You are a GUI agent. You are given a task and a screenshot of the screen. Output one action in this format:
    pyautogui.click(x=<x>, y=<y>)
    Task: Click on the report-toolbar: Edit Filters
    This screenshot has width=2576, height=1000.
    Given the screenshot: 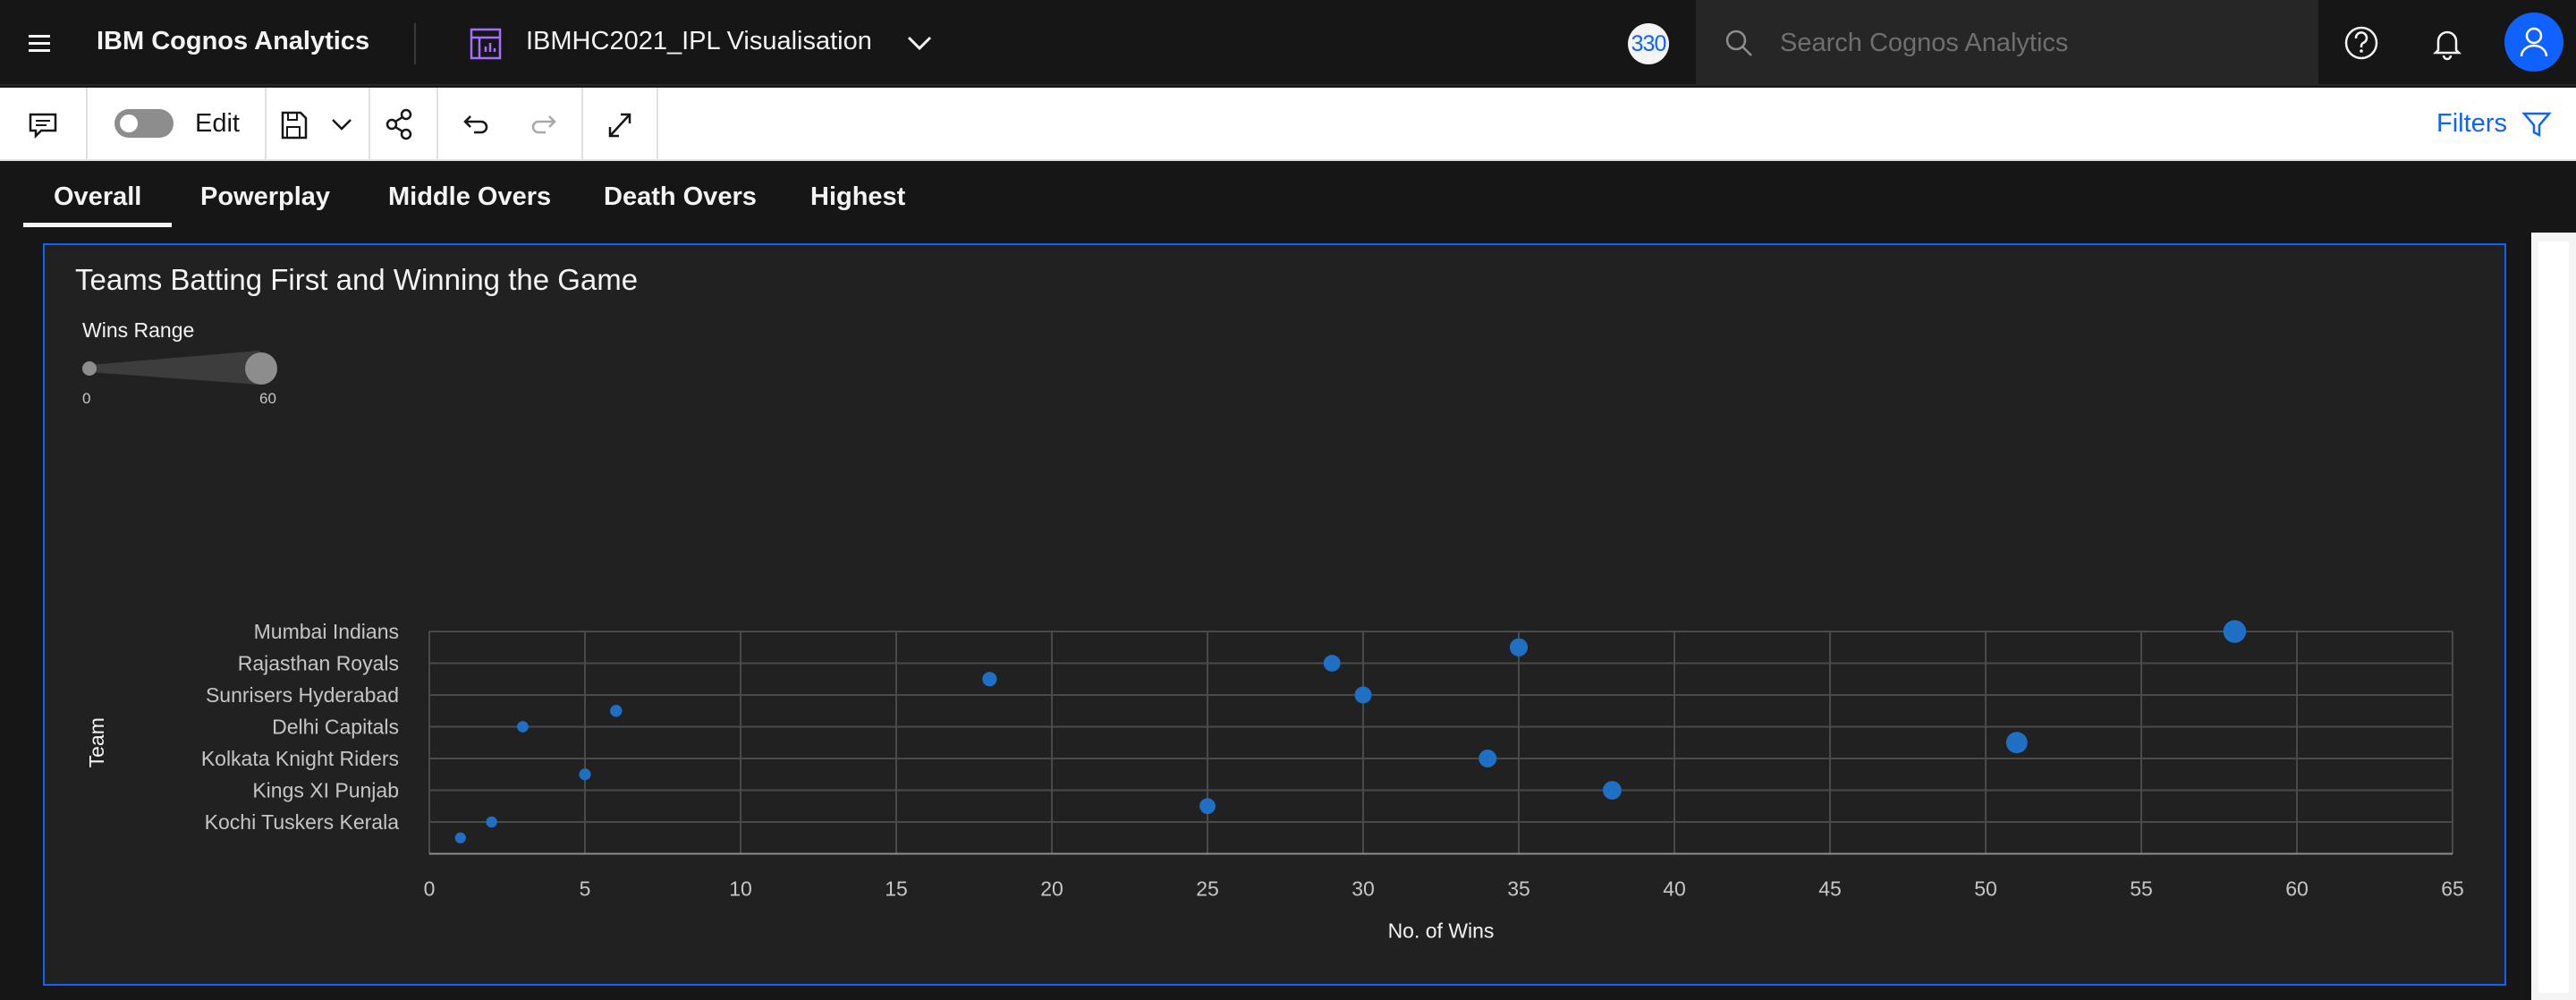 What is the action you would take?
    pyautogui.click(x=1288, y=124)
    